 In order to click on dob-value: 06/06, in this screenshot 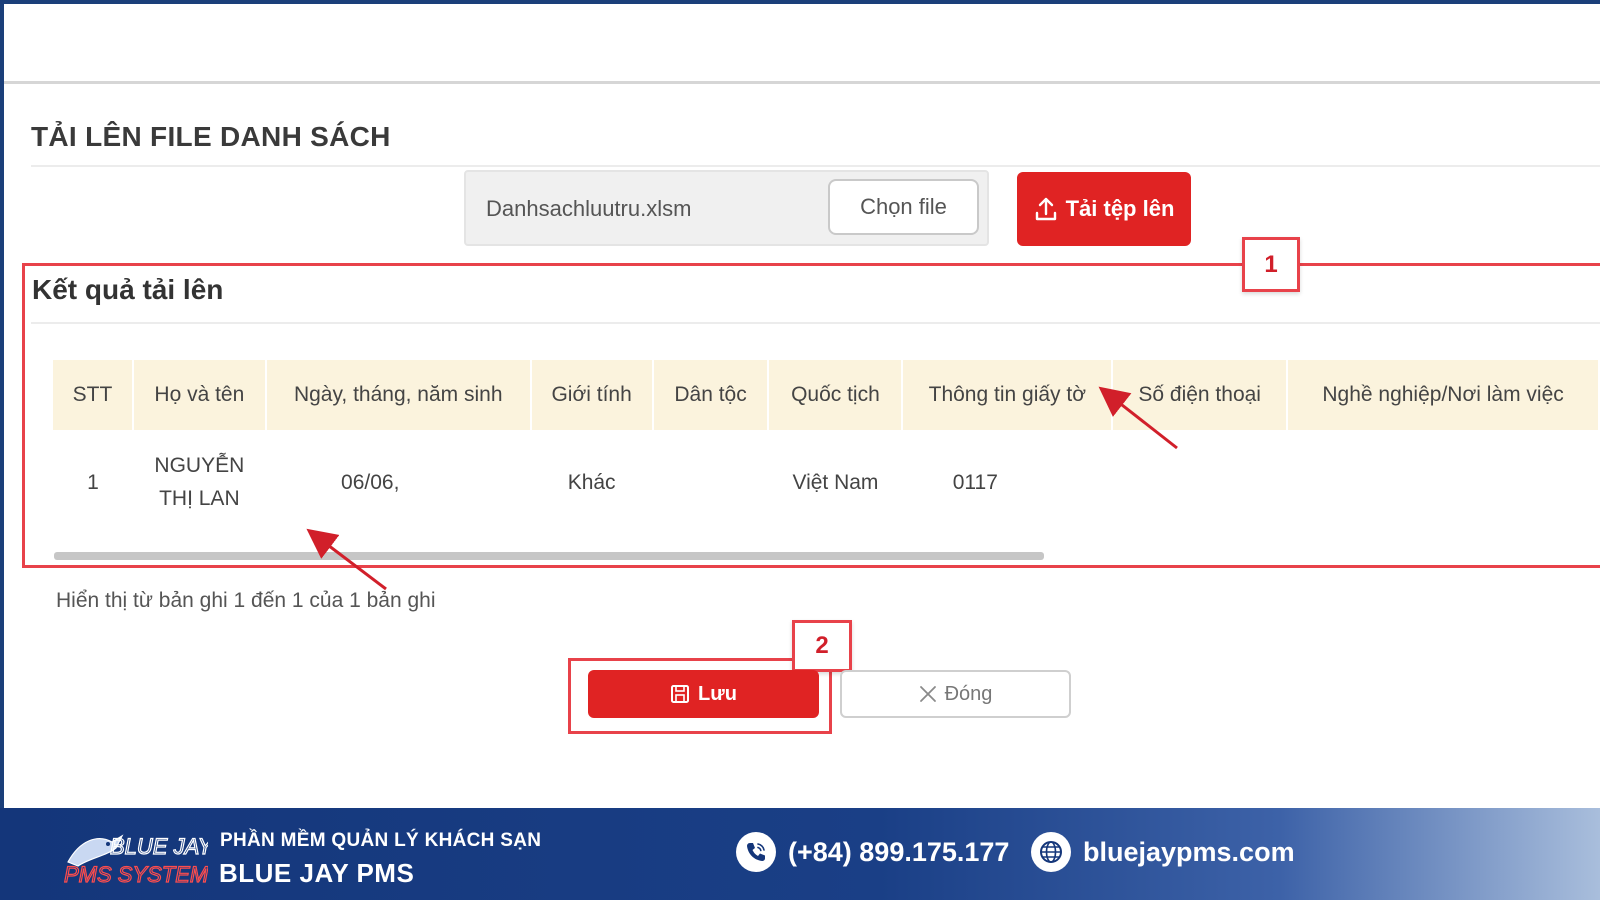, I will do `click(370, 482)`.